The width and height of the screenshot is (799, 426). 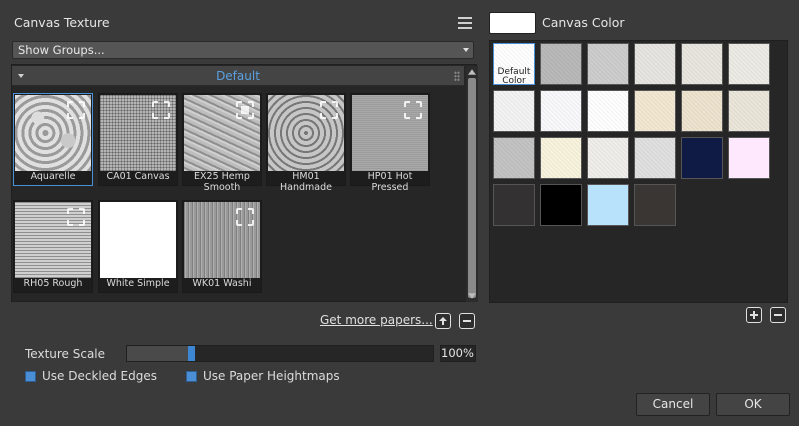 What do you see at coordinates (458, 353) in the screenshot?
I see `texture-scale-value: 100%` at bounding box center [458, 353].